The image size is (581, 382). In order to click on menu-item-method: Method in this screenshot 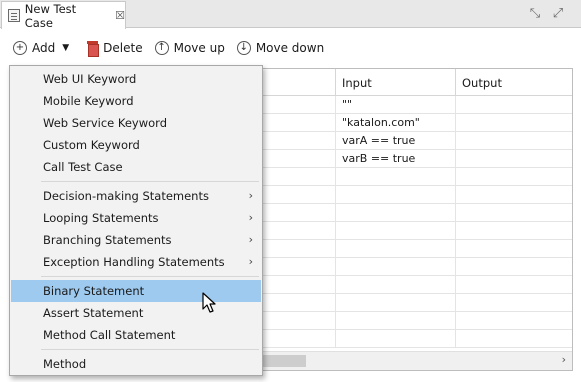, I will do `click(136, 364)`.